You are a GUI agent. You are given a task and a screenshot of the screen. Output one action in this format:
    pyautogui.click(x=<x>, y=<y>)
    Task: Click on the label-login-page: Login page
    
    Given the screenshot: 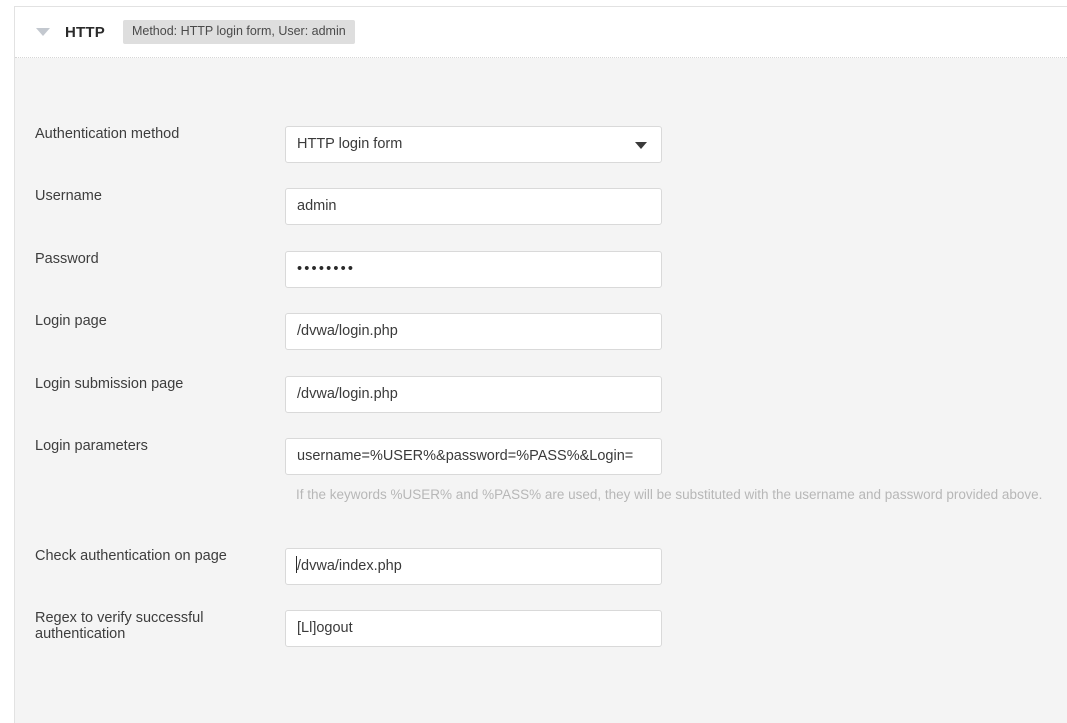 What is the action you would take?
    pyautogui.click(x=71, y=321)
    